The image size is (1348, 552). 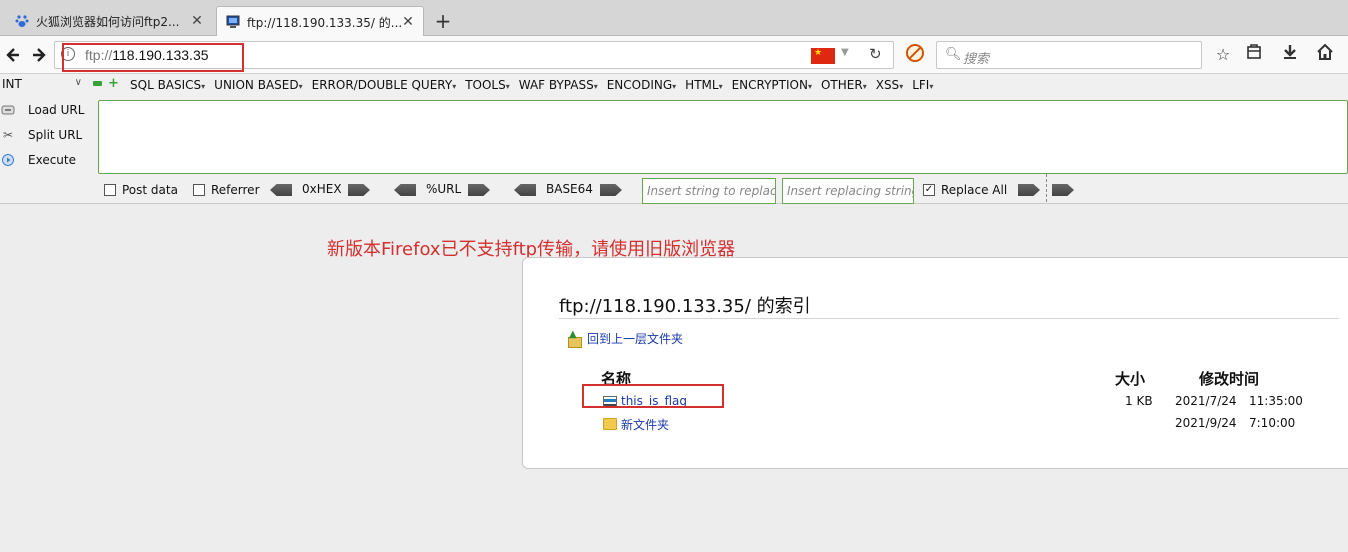 I want to click on referrer-checkbox: Referrer, so click(x=226, y=190).